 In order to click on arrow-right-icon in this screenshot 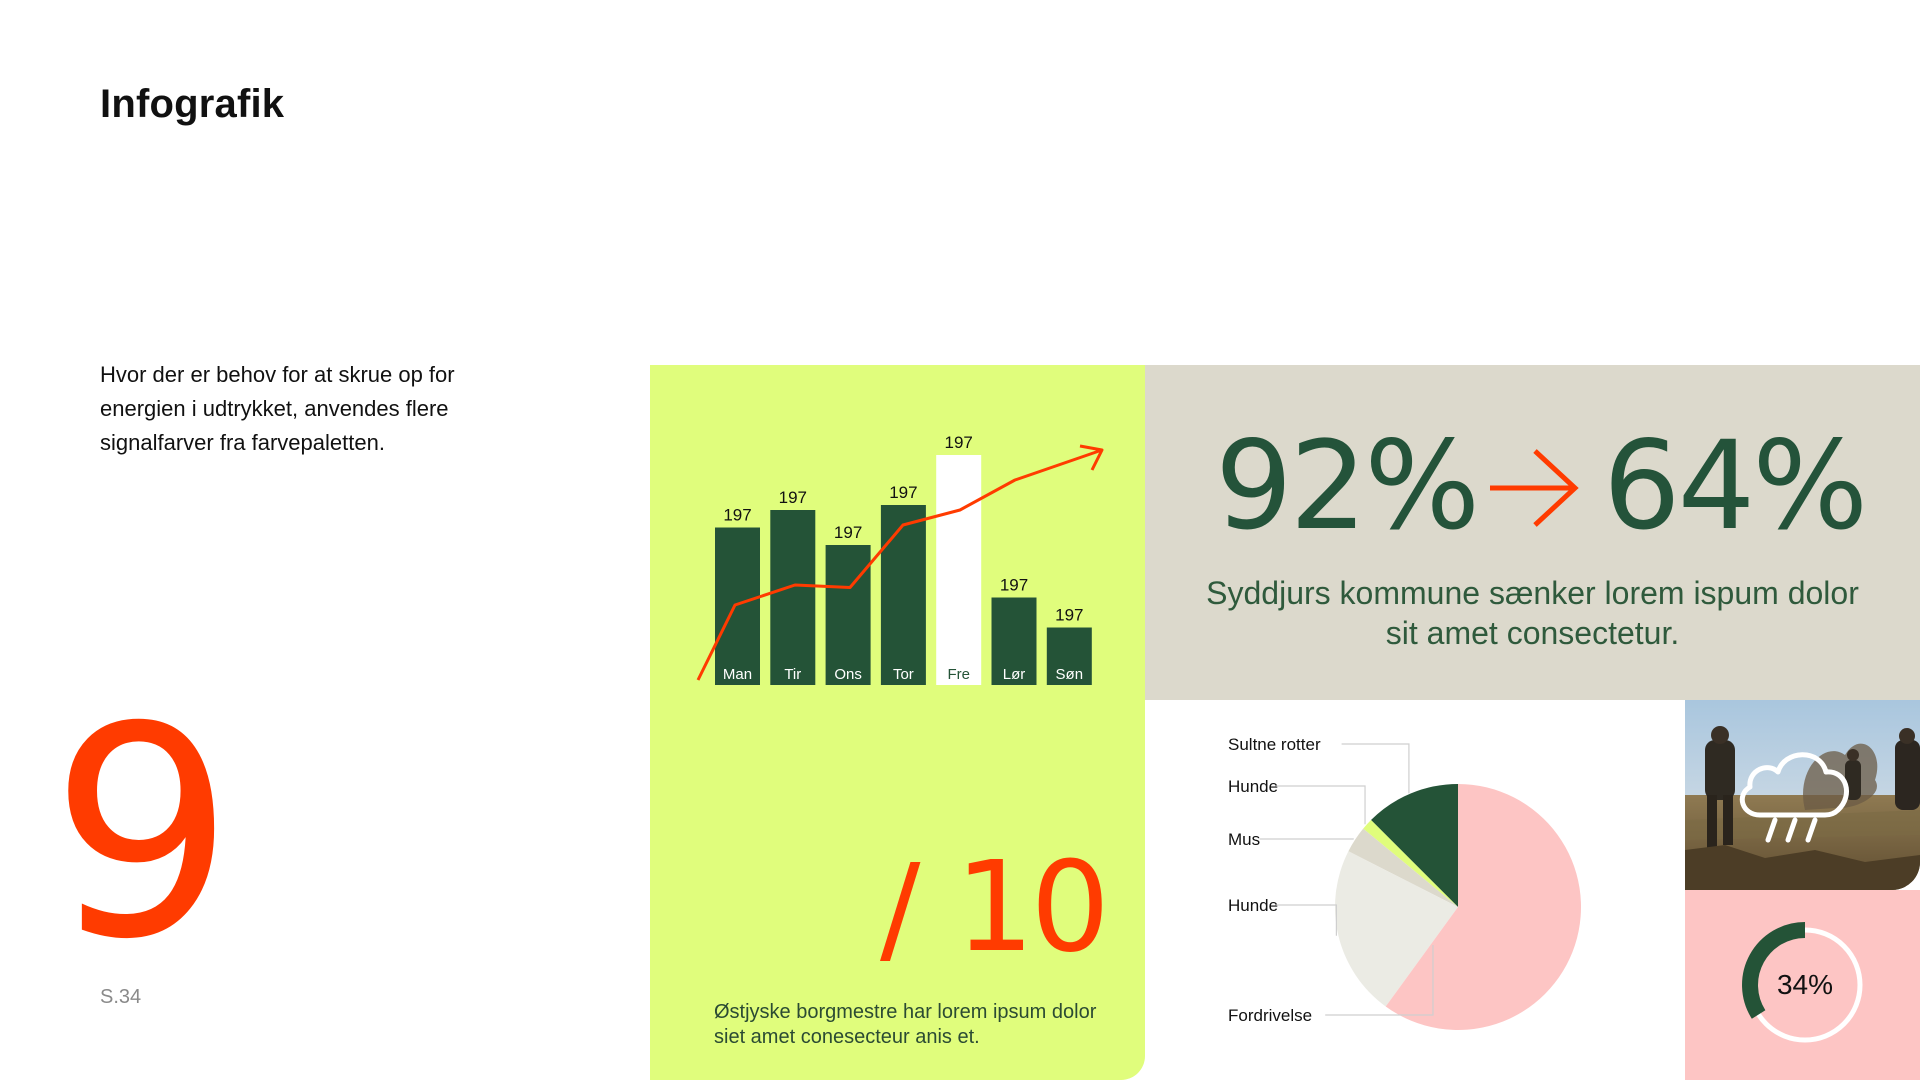, I will do `click(1534, 488)`.